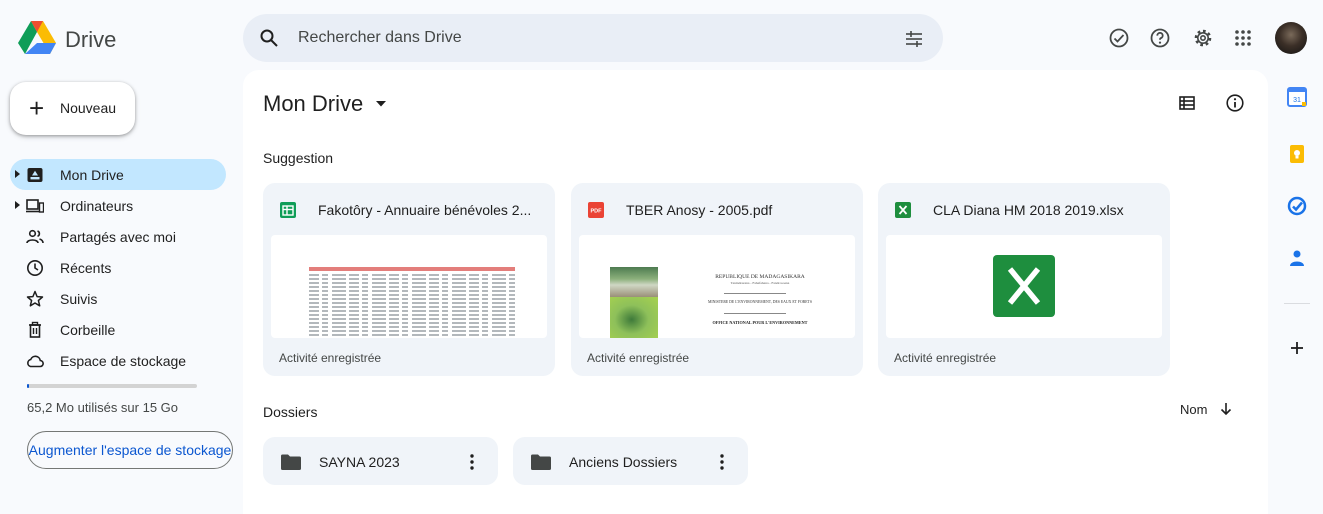 Image resolution: width=1323 pixels, height=514 pixels. What do you see at coordinates (35, 206) in the screenshot?
I see `computers-icon` at bounding box center [35, 206].